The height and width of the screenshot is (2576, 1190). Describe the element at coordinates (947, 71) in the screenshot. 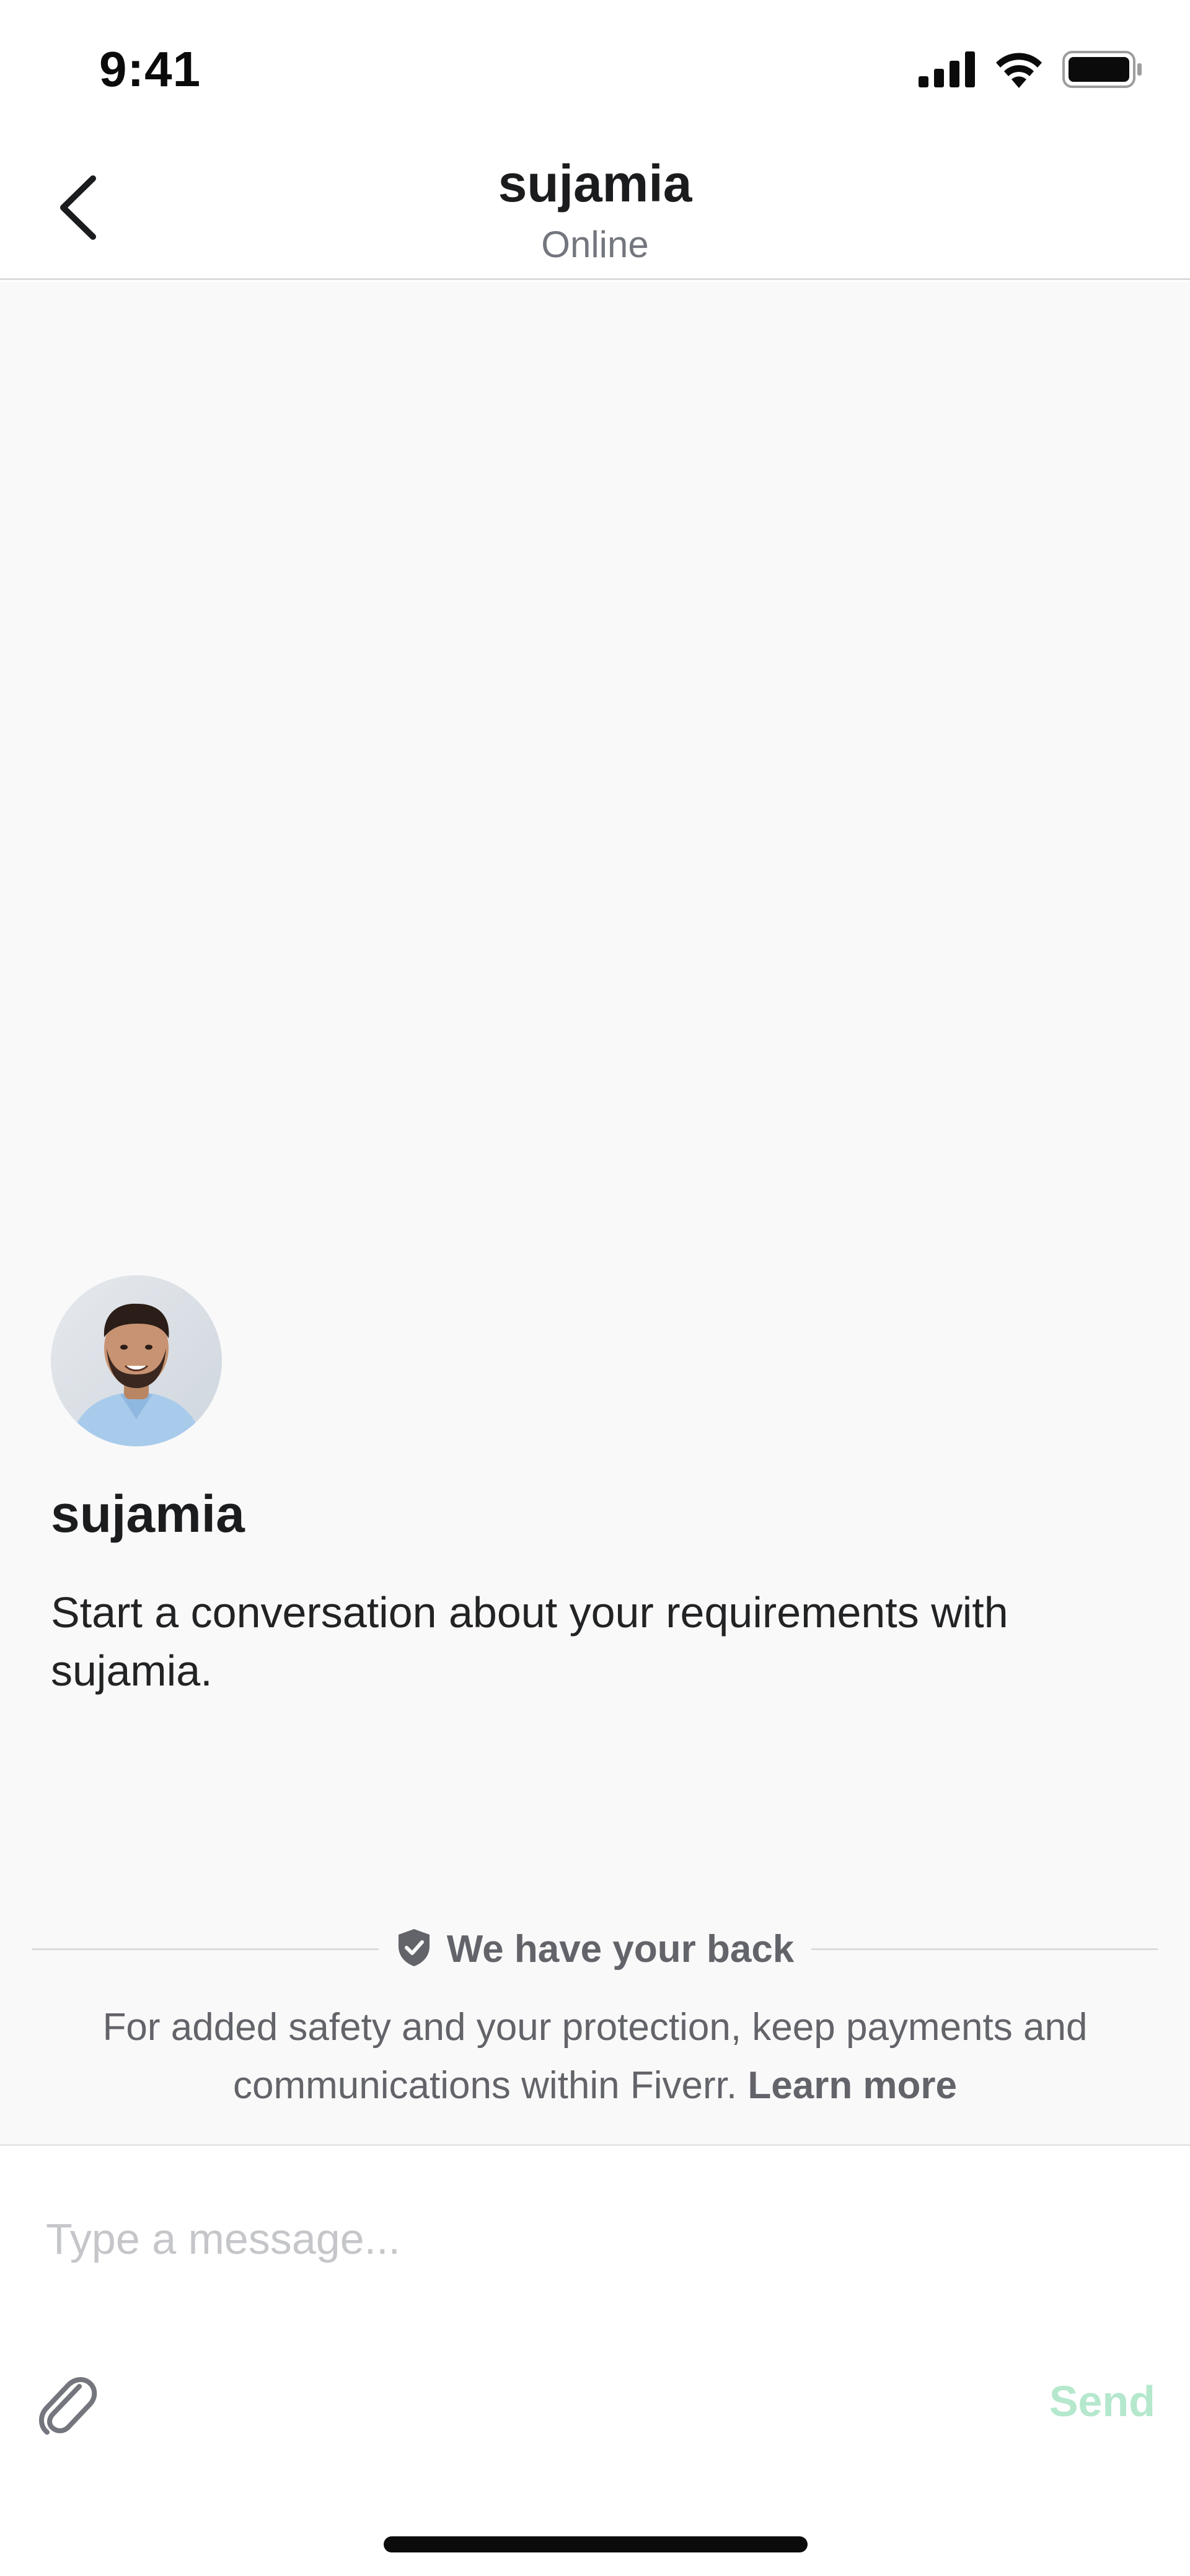

I see `cellular-signal-icon` at that location.